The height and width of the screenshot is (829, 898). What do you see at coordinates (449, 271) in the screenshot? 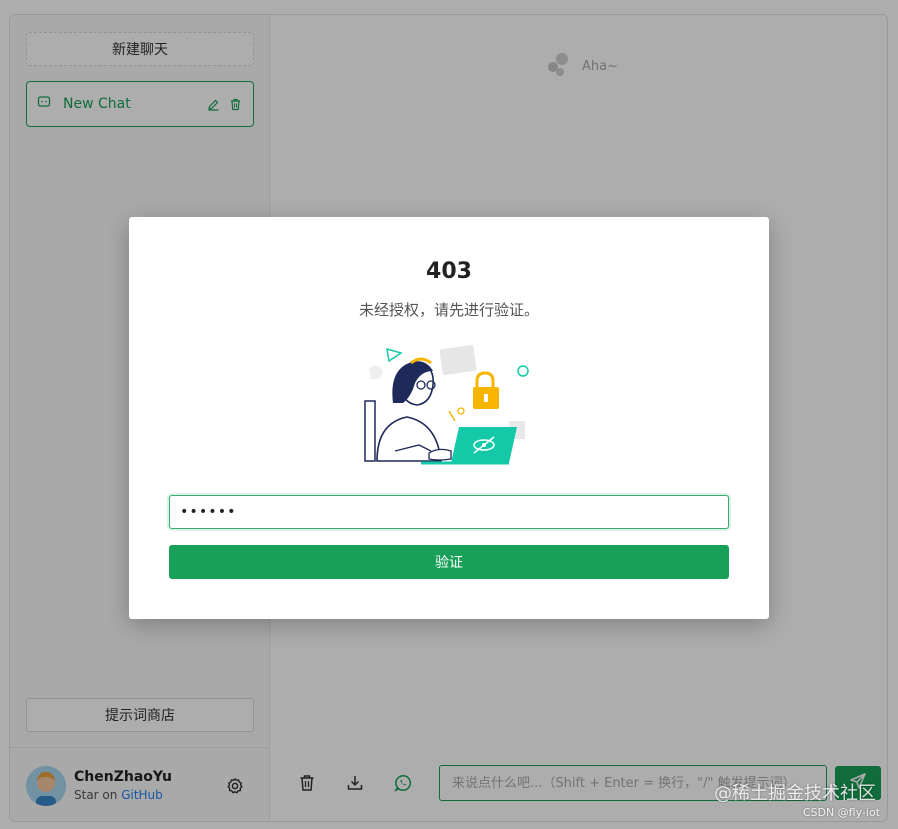
I see `modal-title: 403` at bounding box center [449, 271].